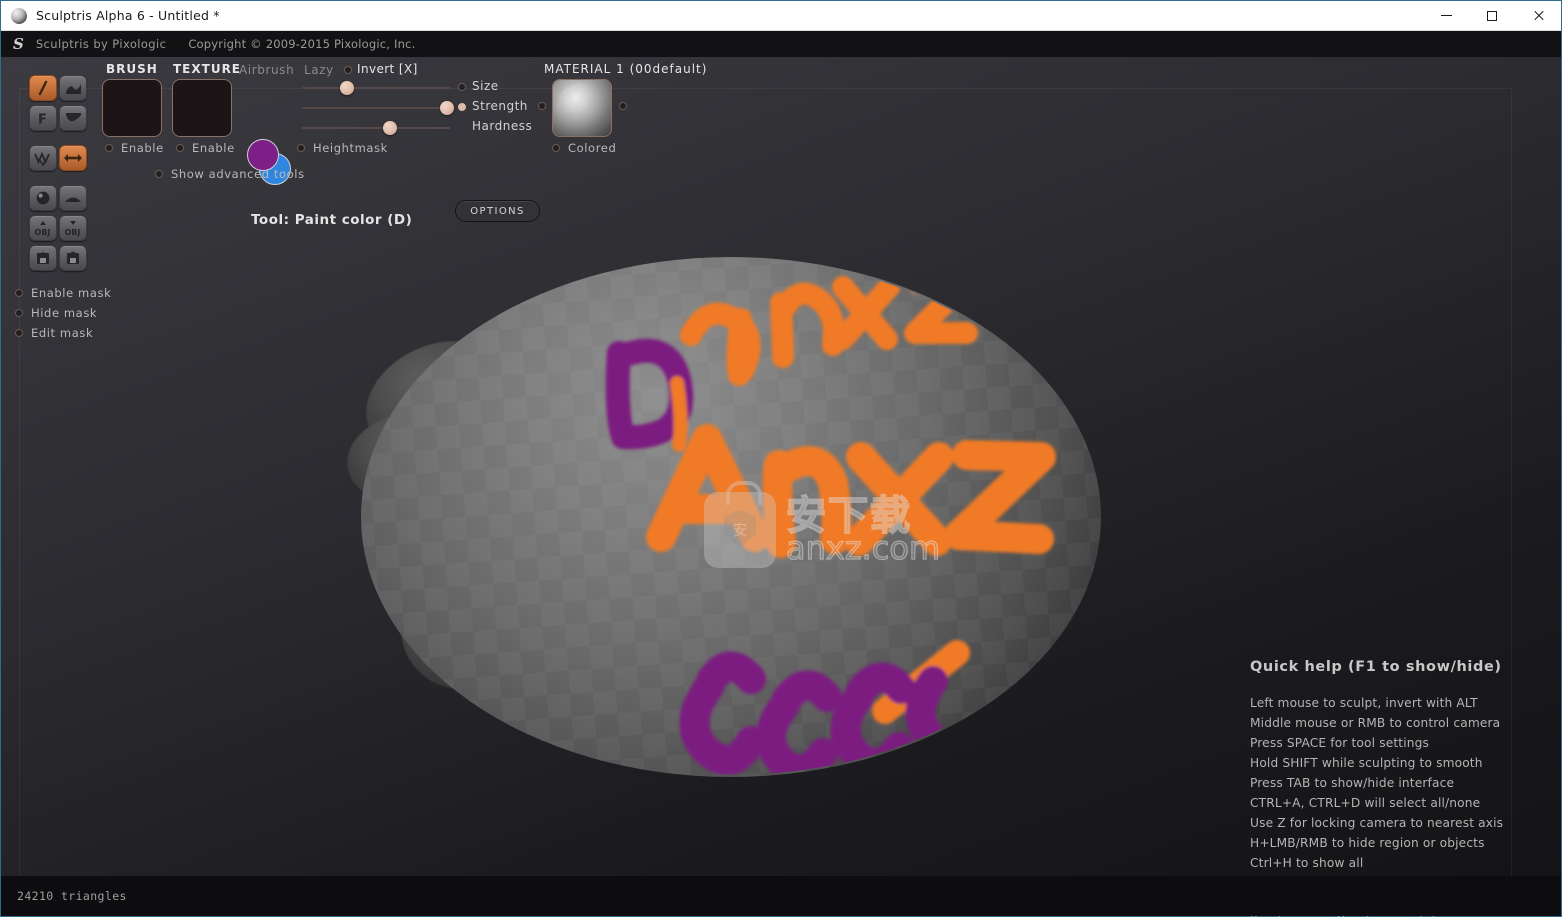 The width and height of the screenshot is (1562, 917). I want to click on maximize-icon, so click(1492, 15).